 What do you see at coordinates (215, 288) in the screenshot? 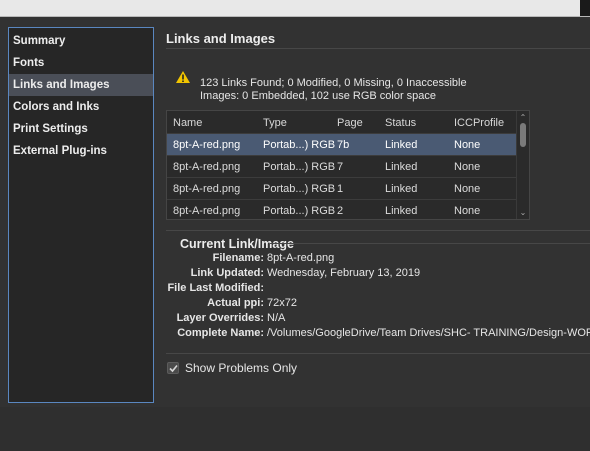
I see `info-label: File Last Modified:` at bounding box center [215, 288].